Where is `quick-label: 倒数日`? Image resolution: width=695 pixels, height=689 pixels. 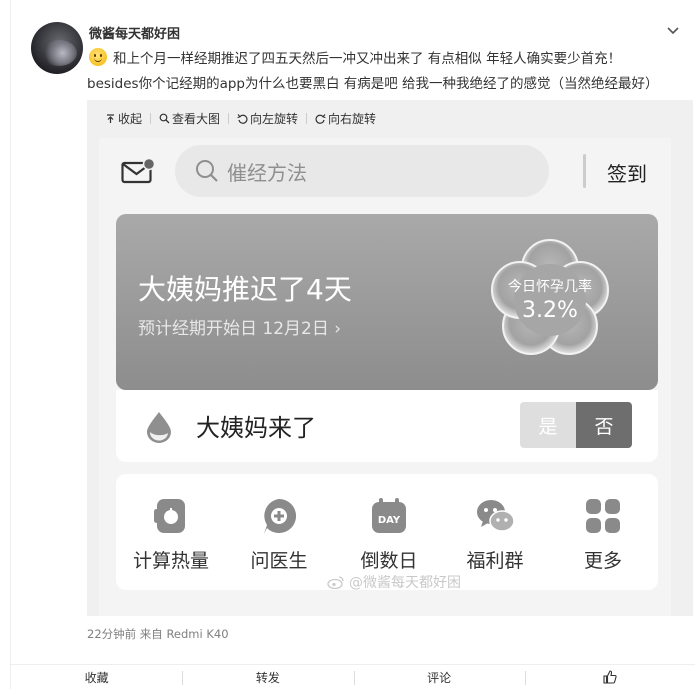 quick-label: 倒数日 is located at coordinates (389, 561).